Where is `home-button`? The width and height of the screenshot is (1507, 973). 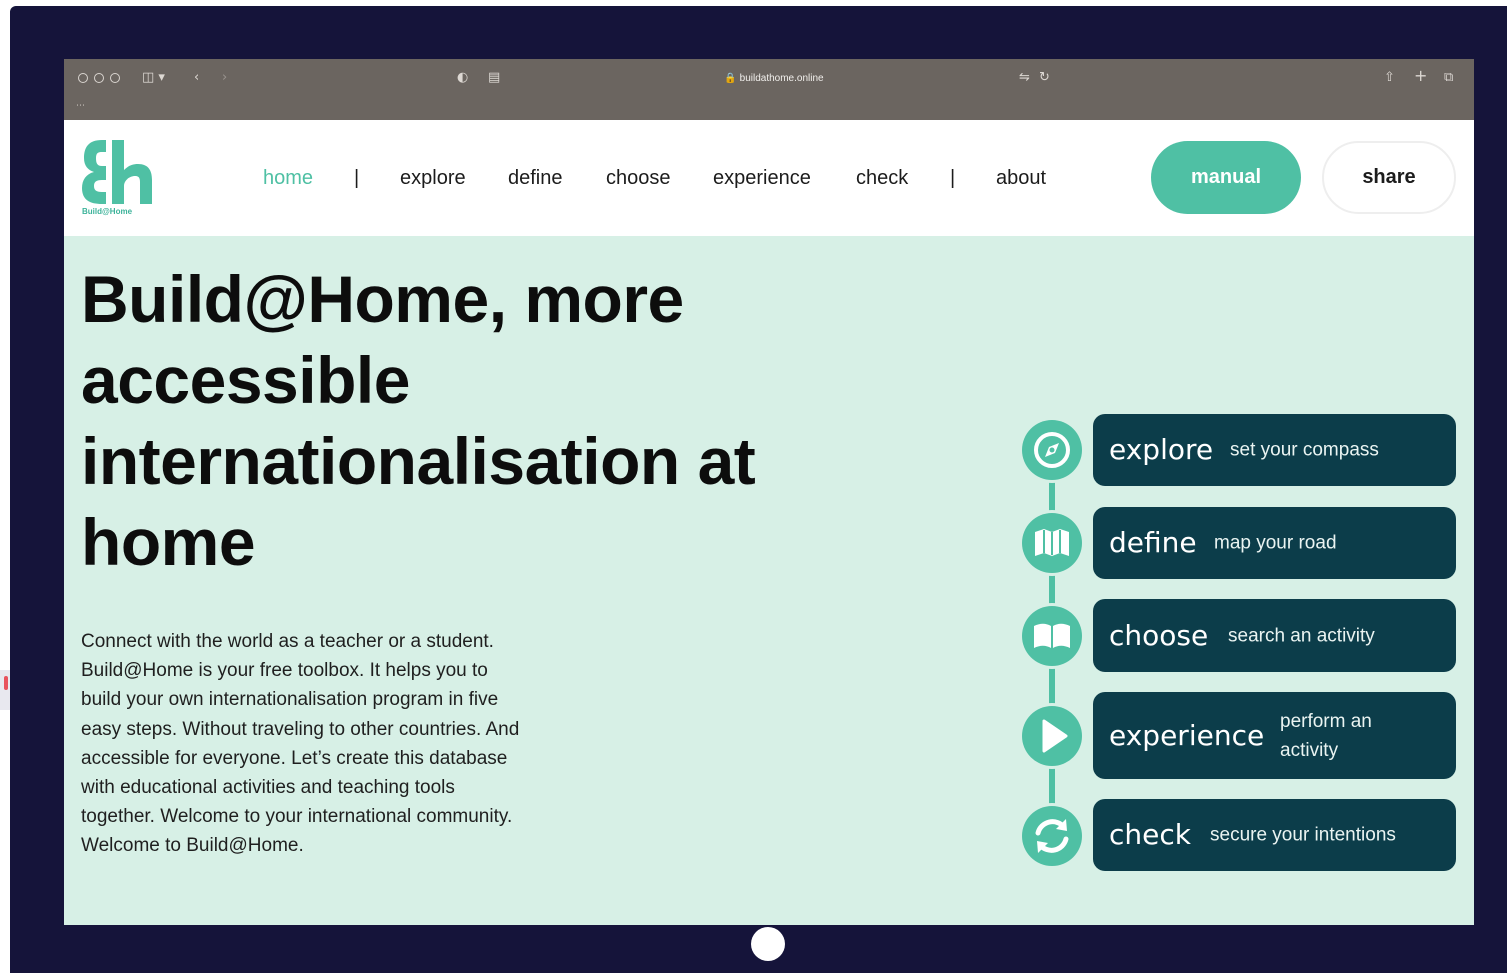 home-button is located at coordinates (768, 944).